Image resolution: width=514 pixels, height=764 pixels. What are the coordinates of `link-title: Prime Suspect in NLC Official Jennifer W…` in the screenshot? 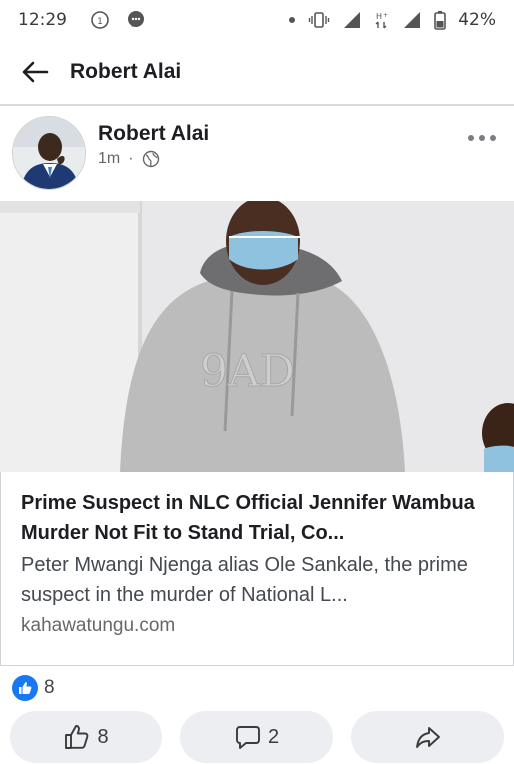 It's located at (257, 518).